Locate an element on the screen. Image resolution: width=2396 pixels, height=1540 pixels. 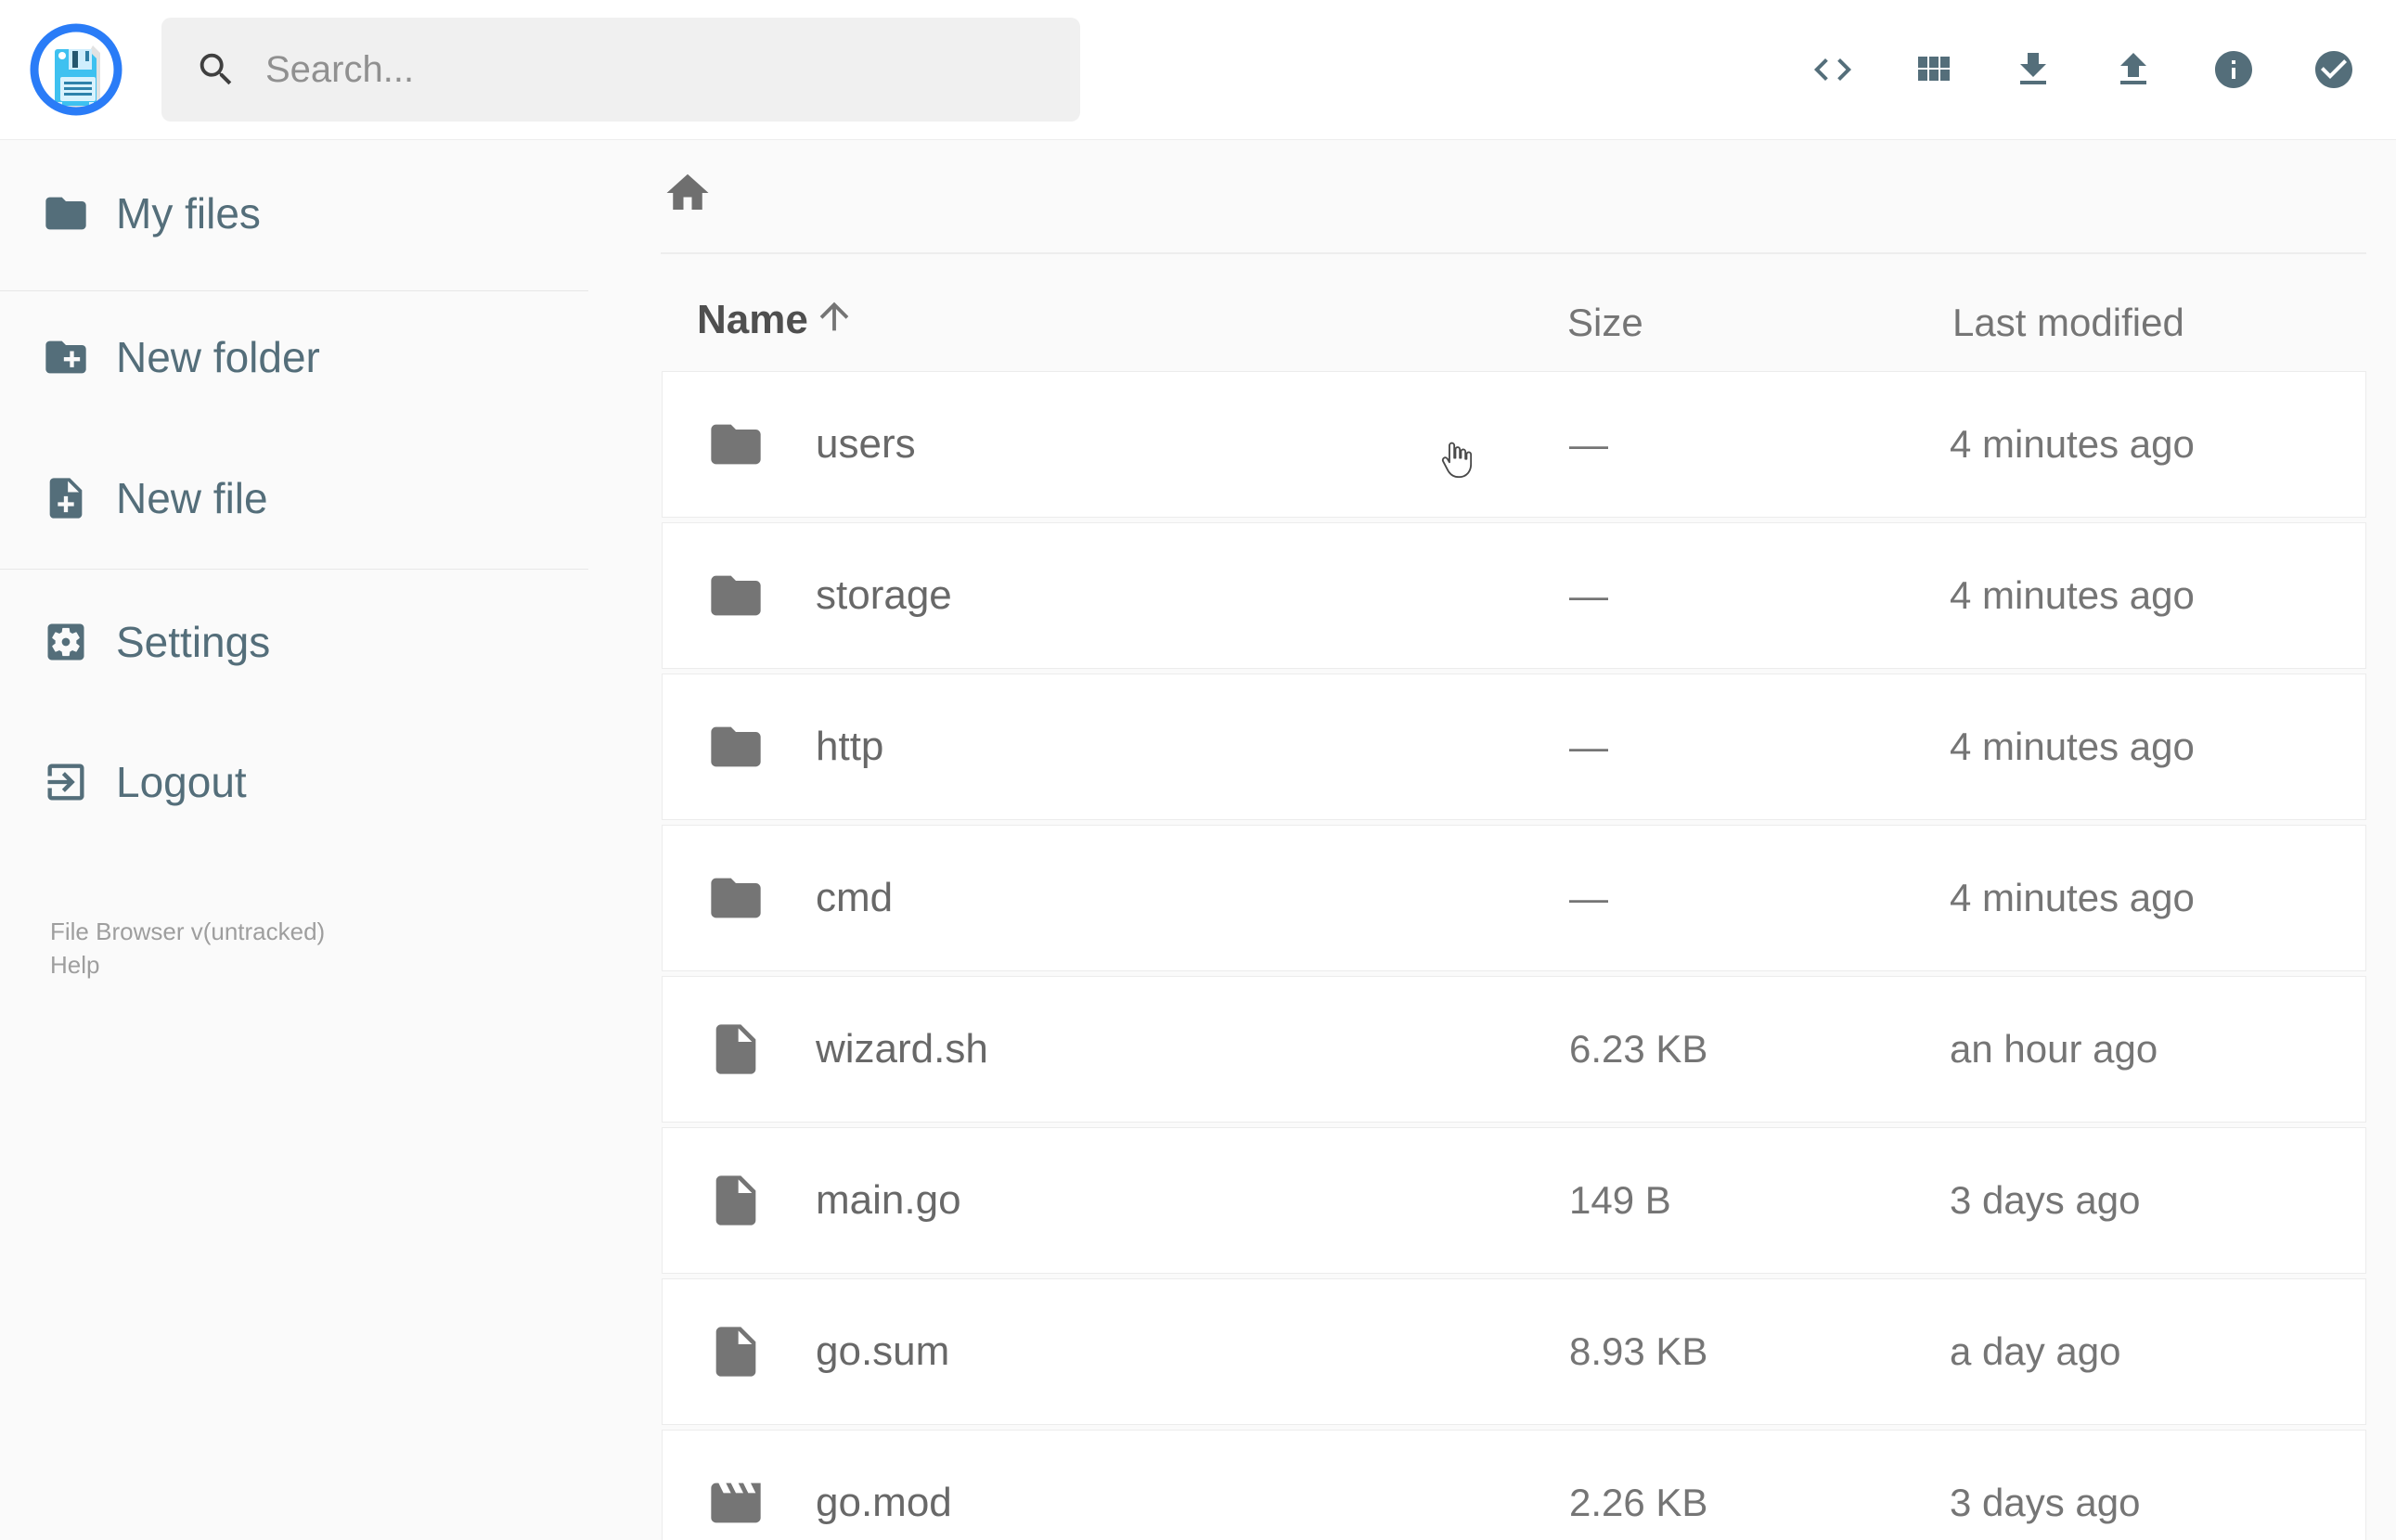
sidebar-item-new-file: New file is located at coordinates (294, 498).